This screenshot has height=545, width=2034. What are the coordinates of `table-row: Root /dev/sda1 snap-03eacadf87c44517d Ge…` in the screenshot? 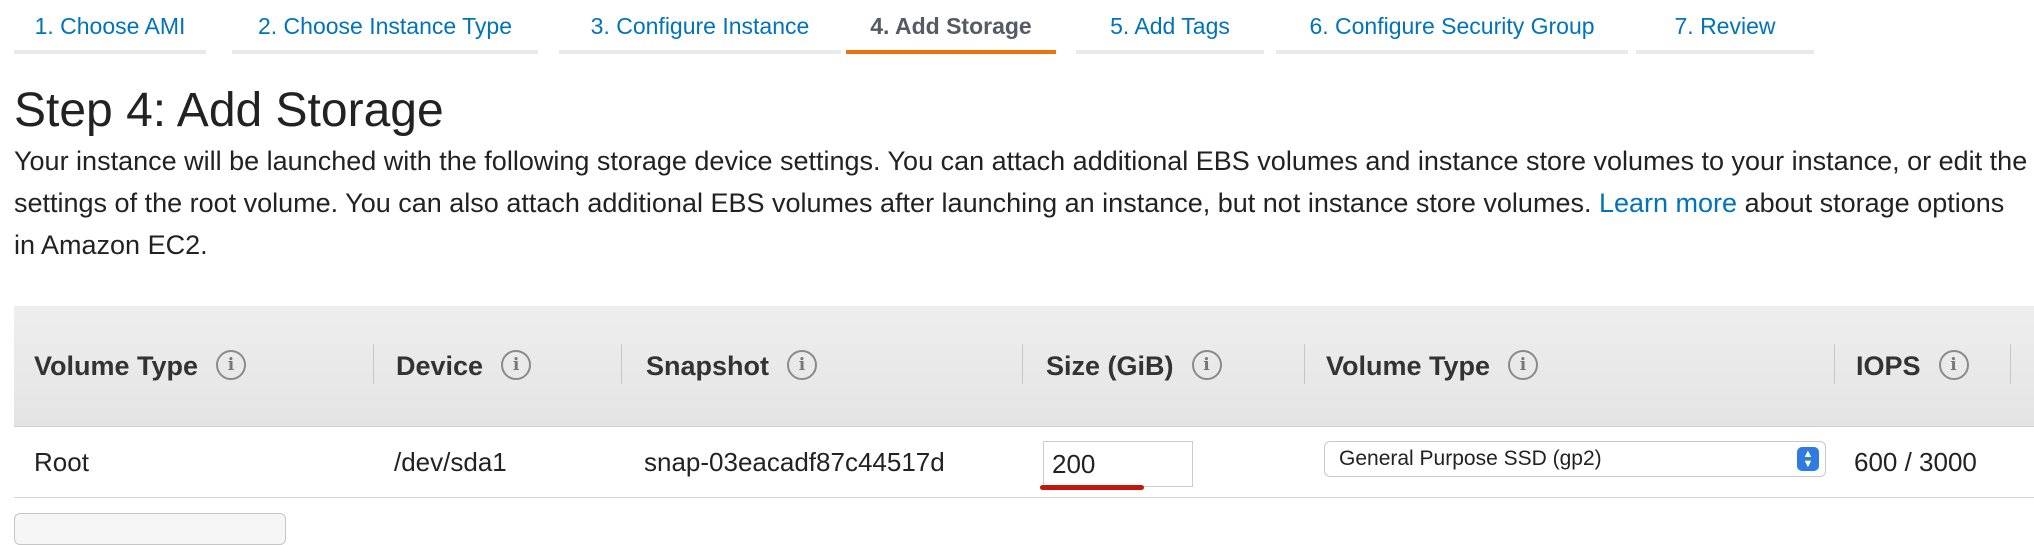 It's located at (1024, 462).